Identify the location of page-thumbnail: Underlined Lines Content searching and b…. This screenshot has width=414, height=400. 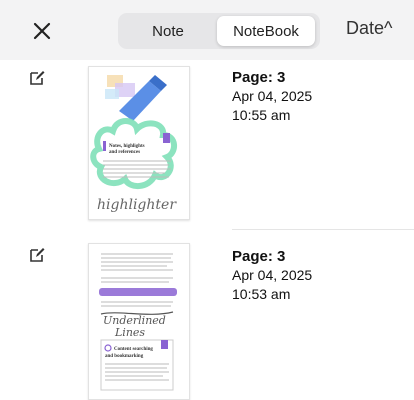
(139, 321).